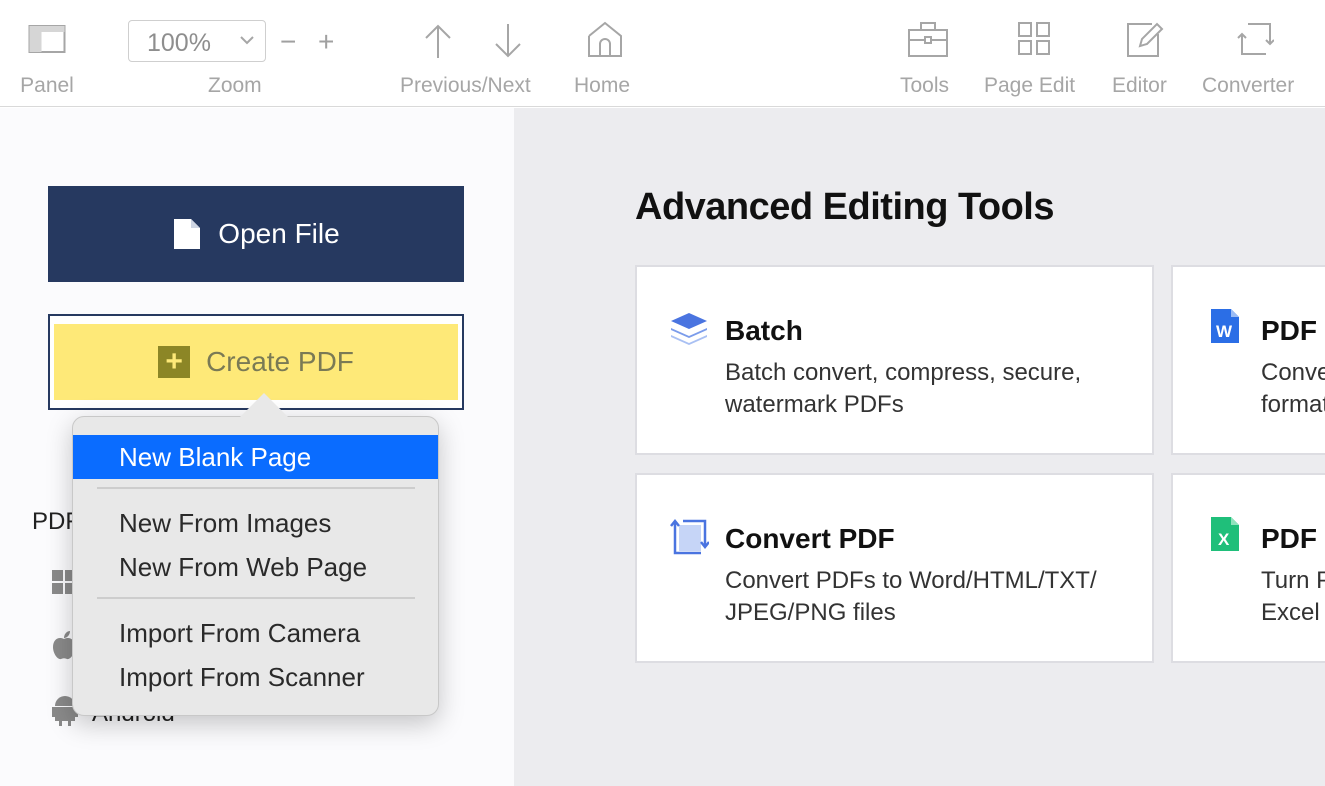 The width and height of the screenshot is (1325, 786). I want to click on card-title: Batch, so click(764, 330).